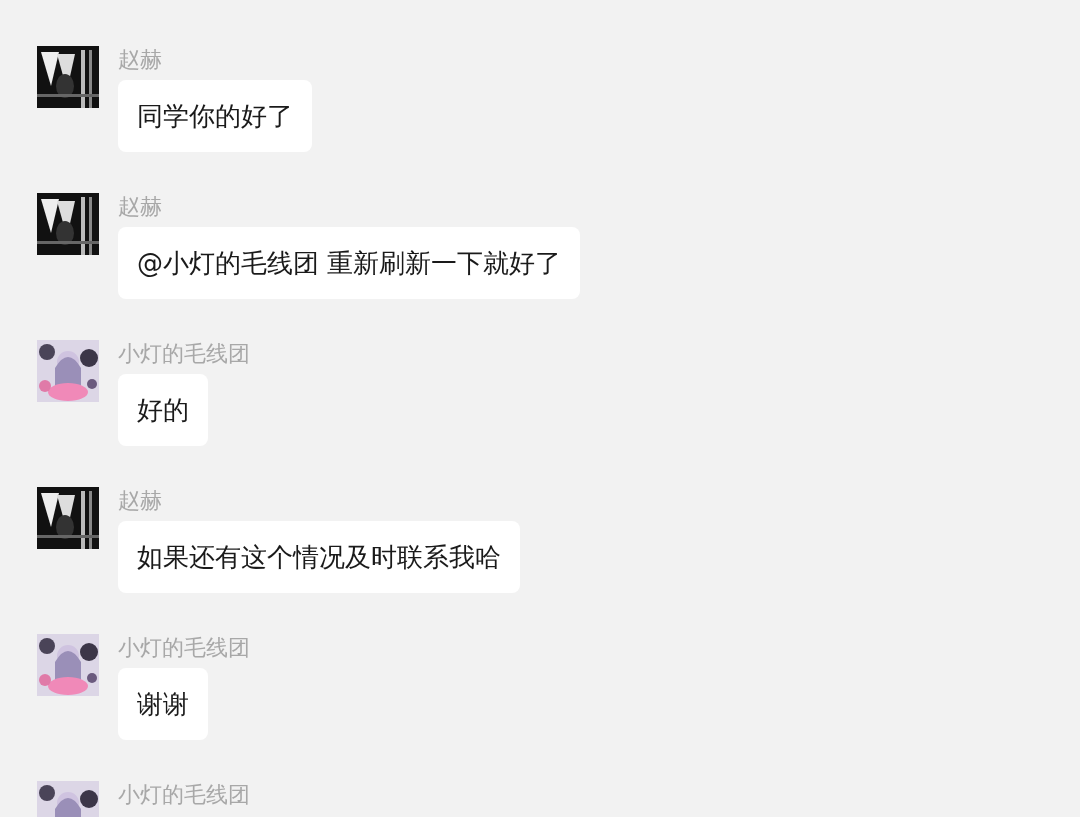 The image size is (1080, 817). I want to click on message-bubble: @小灯的毛线团 重新刷新一下就好了, so click(349, 263).